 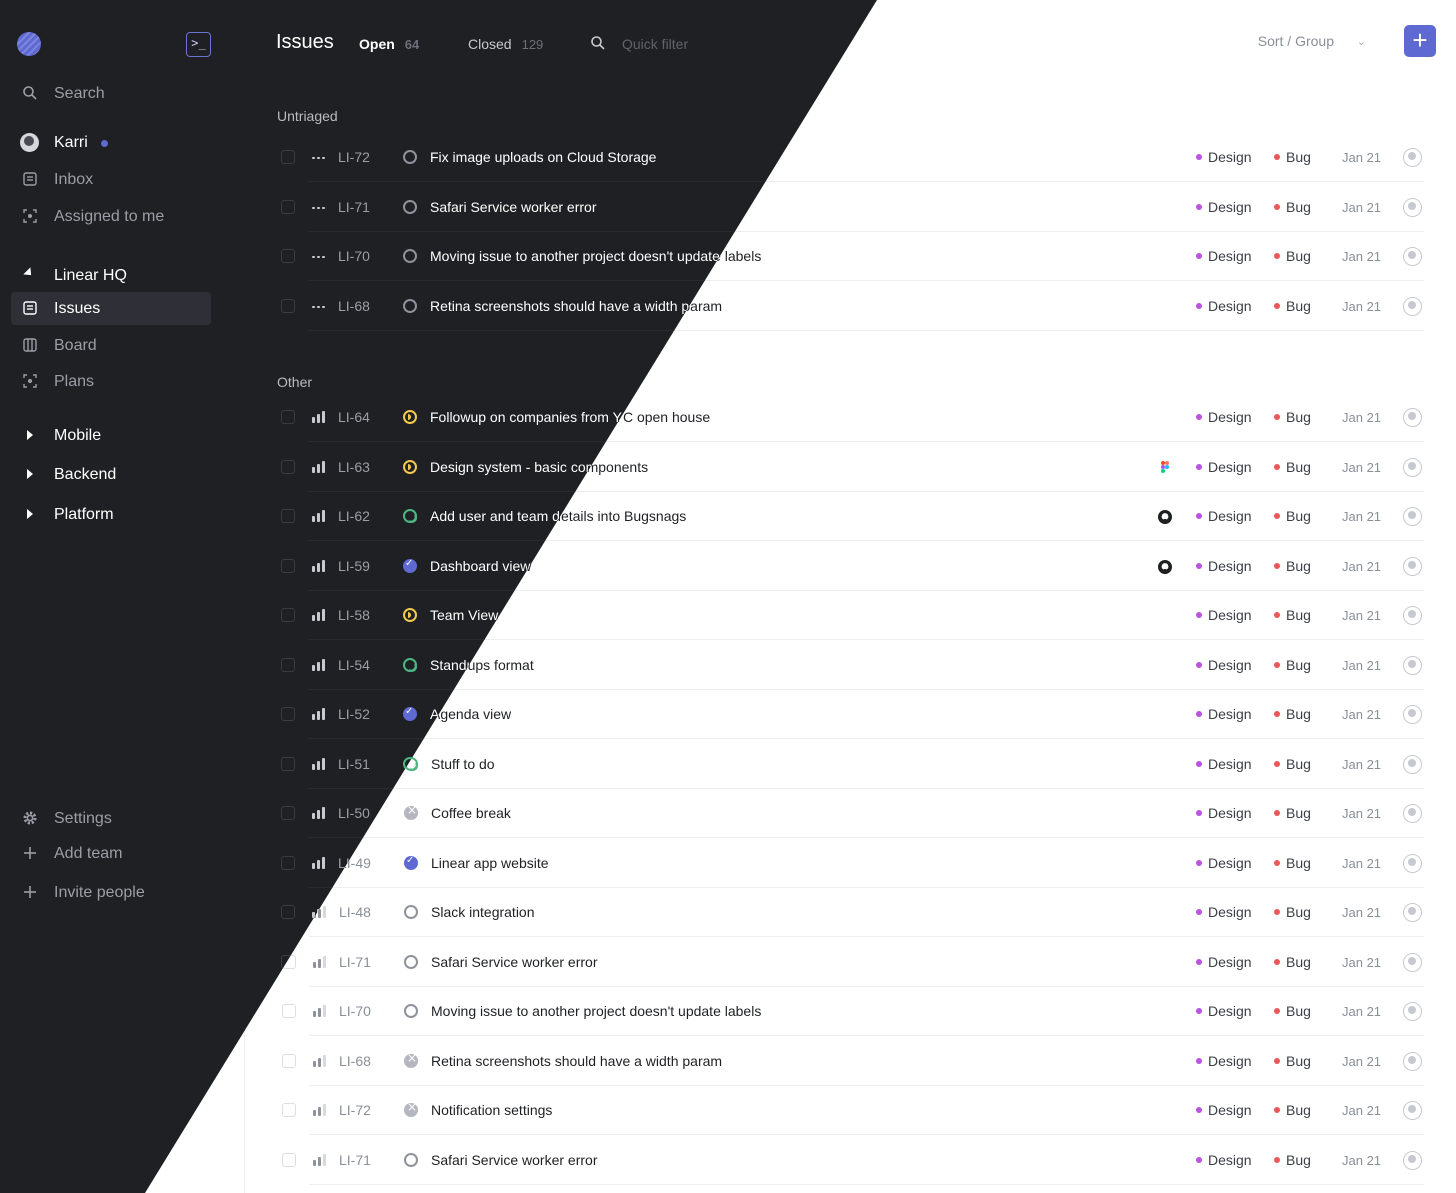 I want to click on sidebar-search: Search, so click(x=111, y=93).